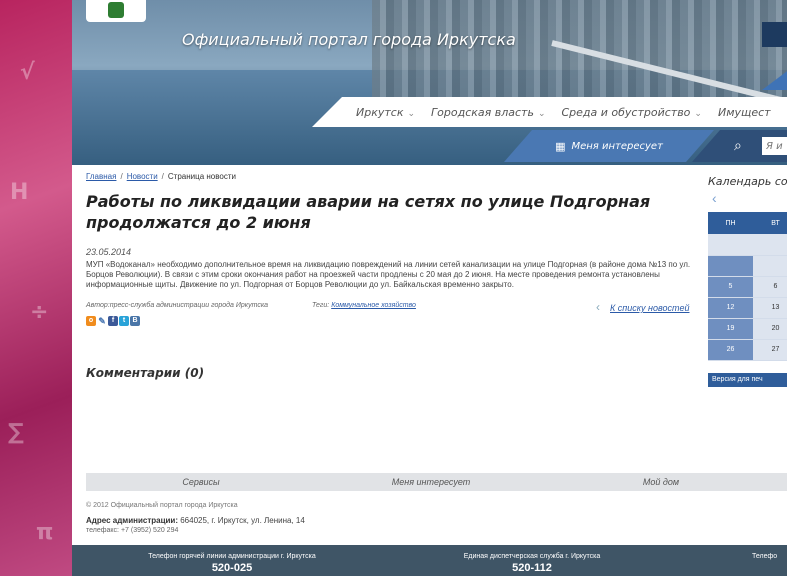 The height and width of the screenshot is (576, 787). What do you see at coordinates (109, 252) in the screenshot?
I see `article-date: 23.05.2014` at bounding box center [109, 252].